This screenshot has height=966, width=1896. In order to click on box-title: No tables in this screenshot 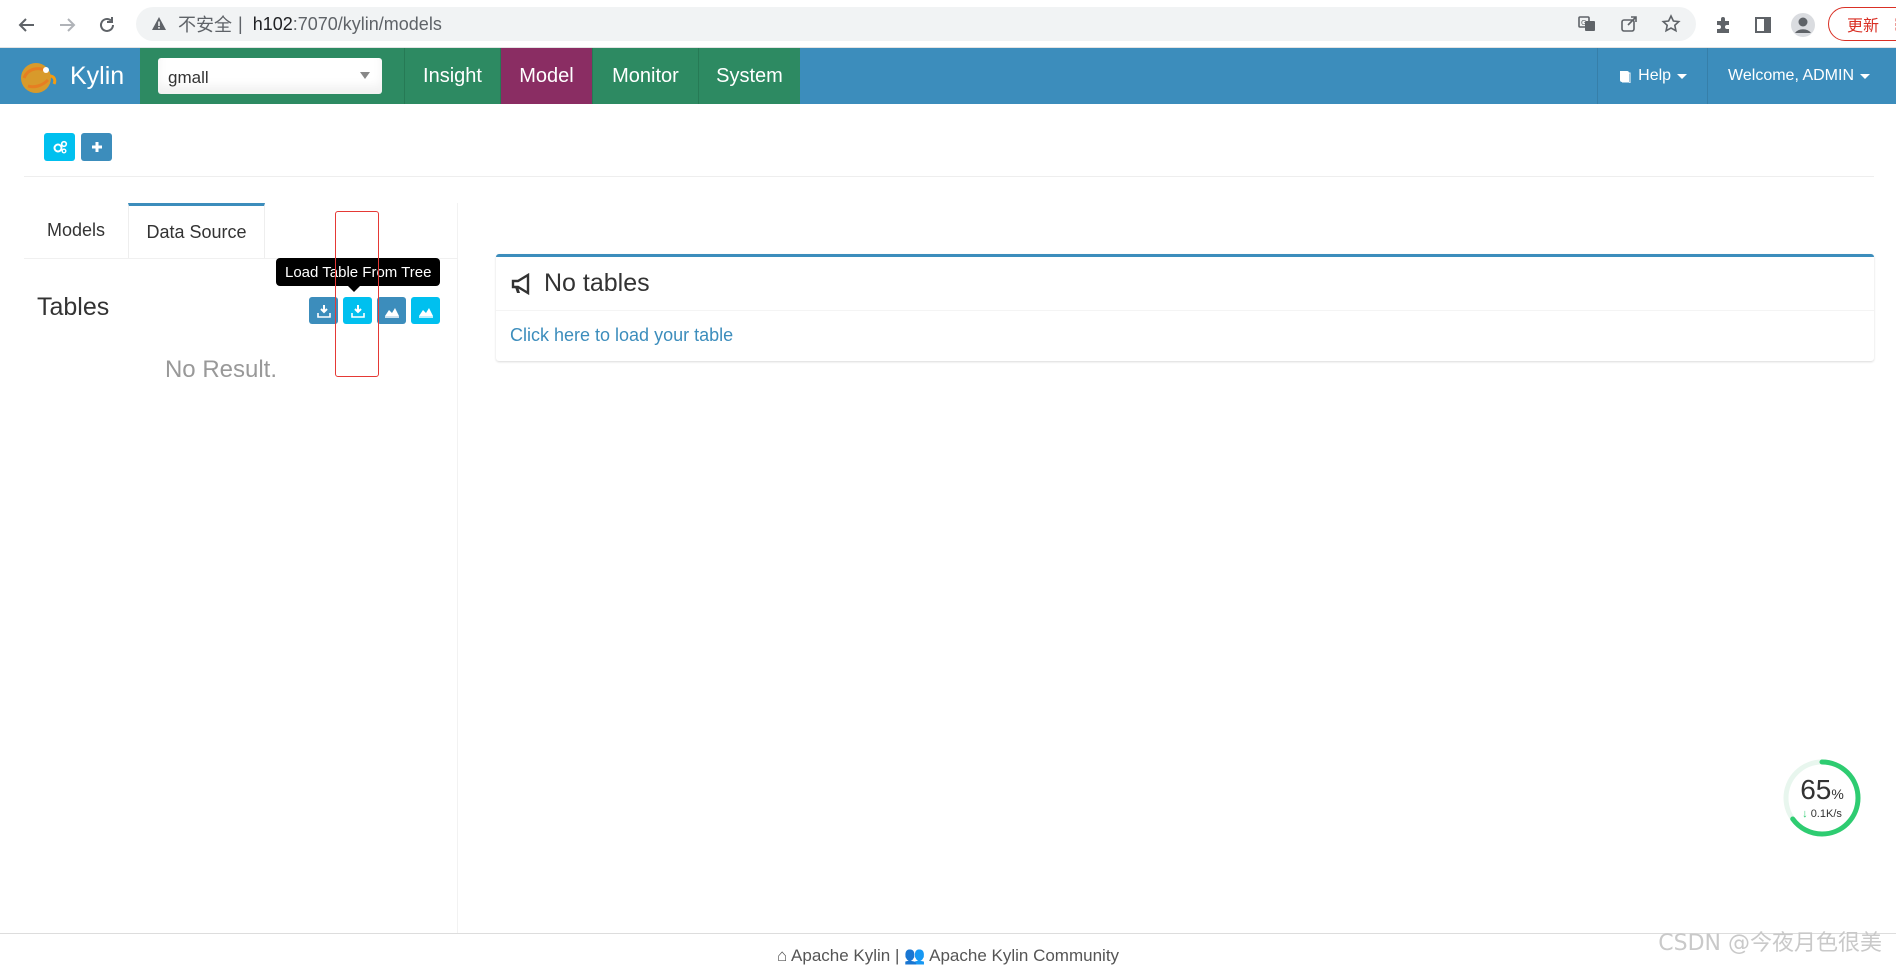, I will do `click(597, 283)`.